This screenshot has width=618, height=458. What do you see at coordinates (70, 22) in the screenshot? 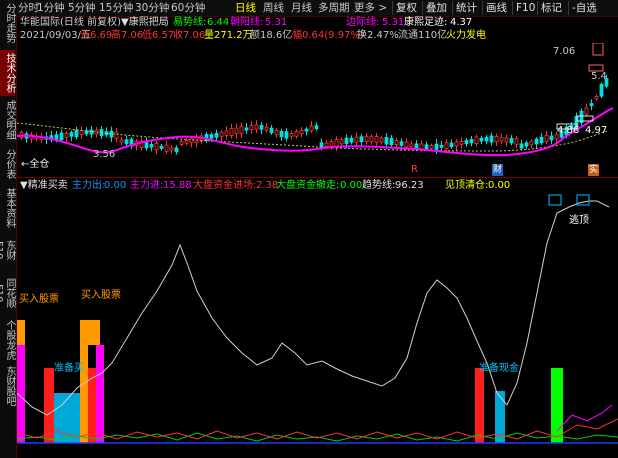
I see `stock-title: 华能国际(日线 前复权)` at bounding box center [70, 22].